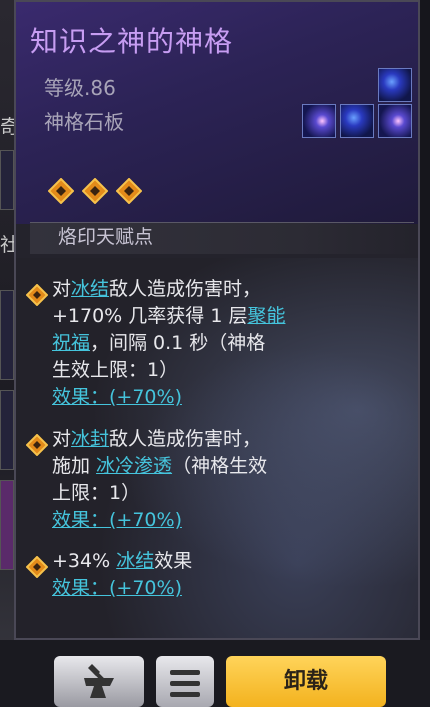 The width and height of the screenshot is (430, 707). What do you see at coordinates (220, 466) in the screenshot?
I see `affix-text: （神格生效` at bounding box center [220, 466].